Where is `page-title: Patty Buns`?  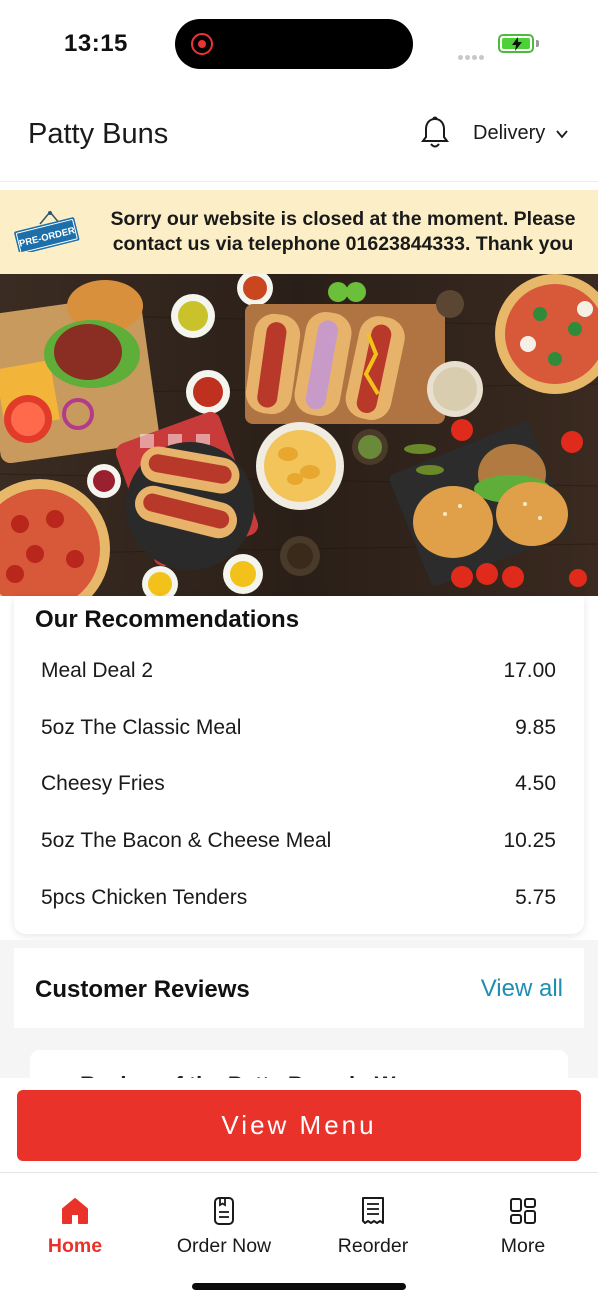
page-title: Patty Buns is located at coordinates (98, 134).